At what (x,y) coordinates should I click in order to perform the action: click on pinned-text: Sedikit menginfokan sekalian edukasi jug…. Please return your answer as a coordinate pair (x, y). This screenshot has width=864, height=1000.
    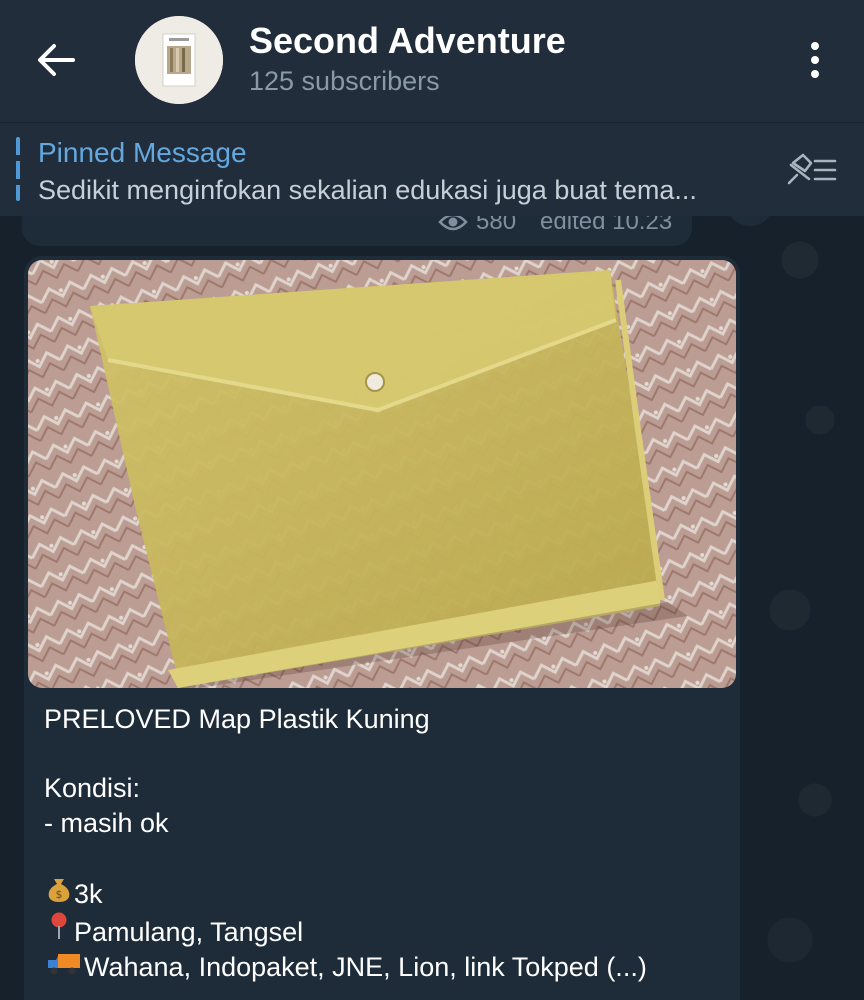
    Looking at the image, I should click on (367, 190).